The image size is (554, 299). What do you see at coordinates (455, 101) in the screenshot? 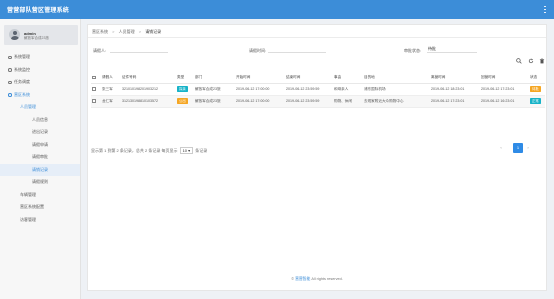
I see `leave-cell: 2019-06-12 17:23:01` at bounding box center [455, 101].